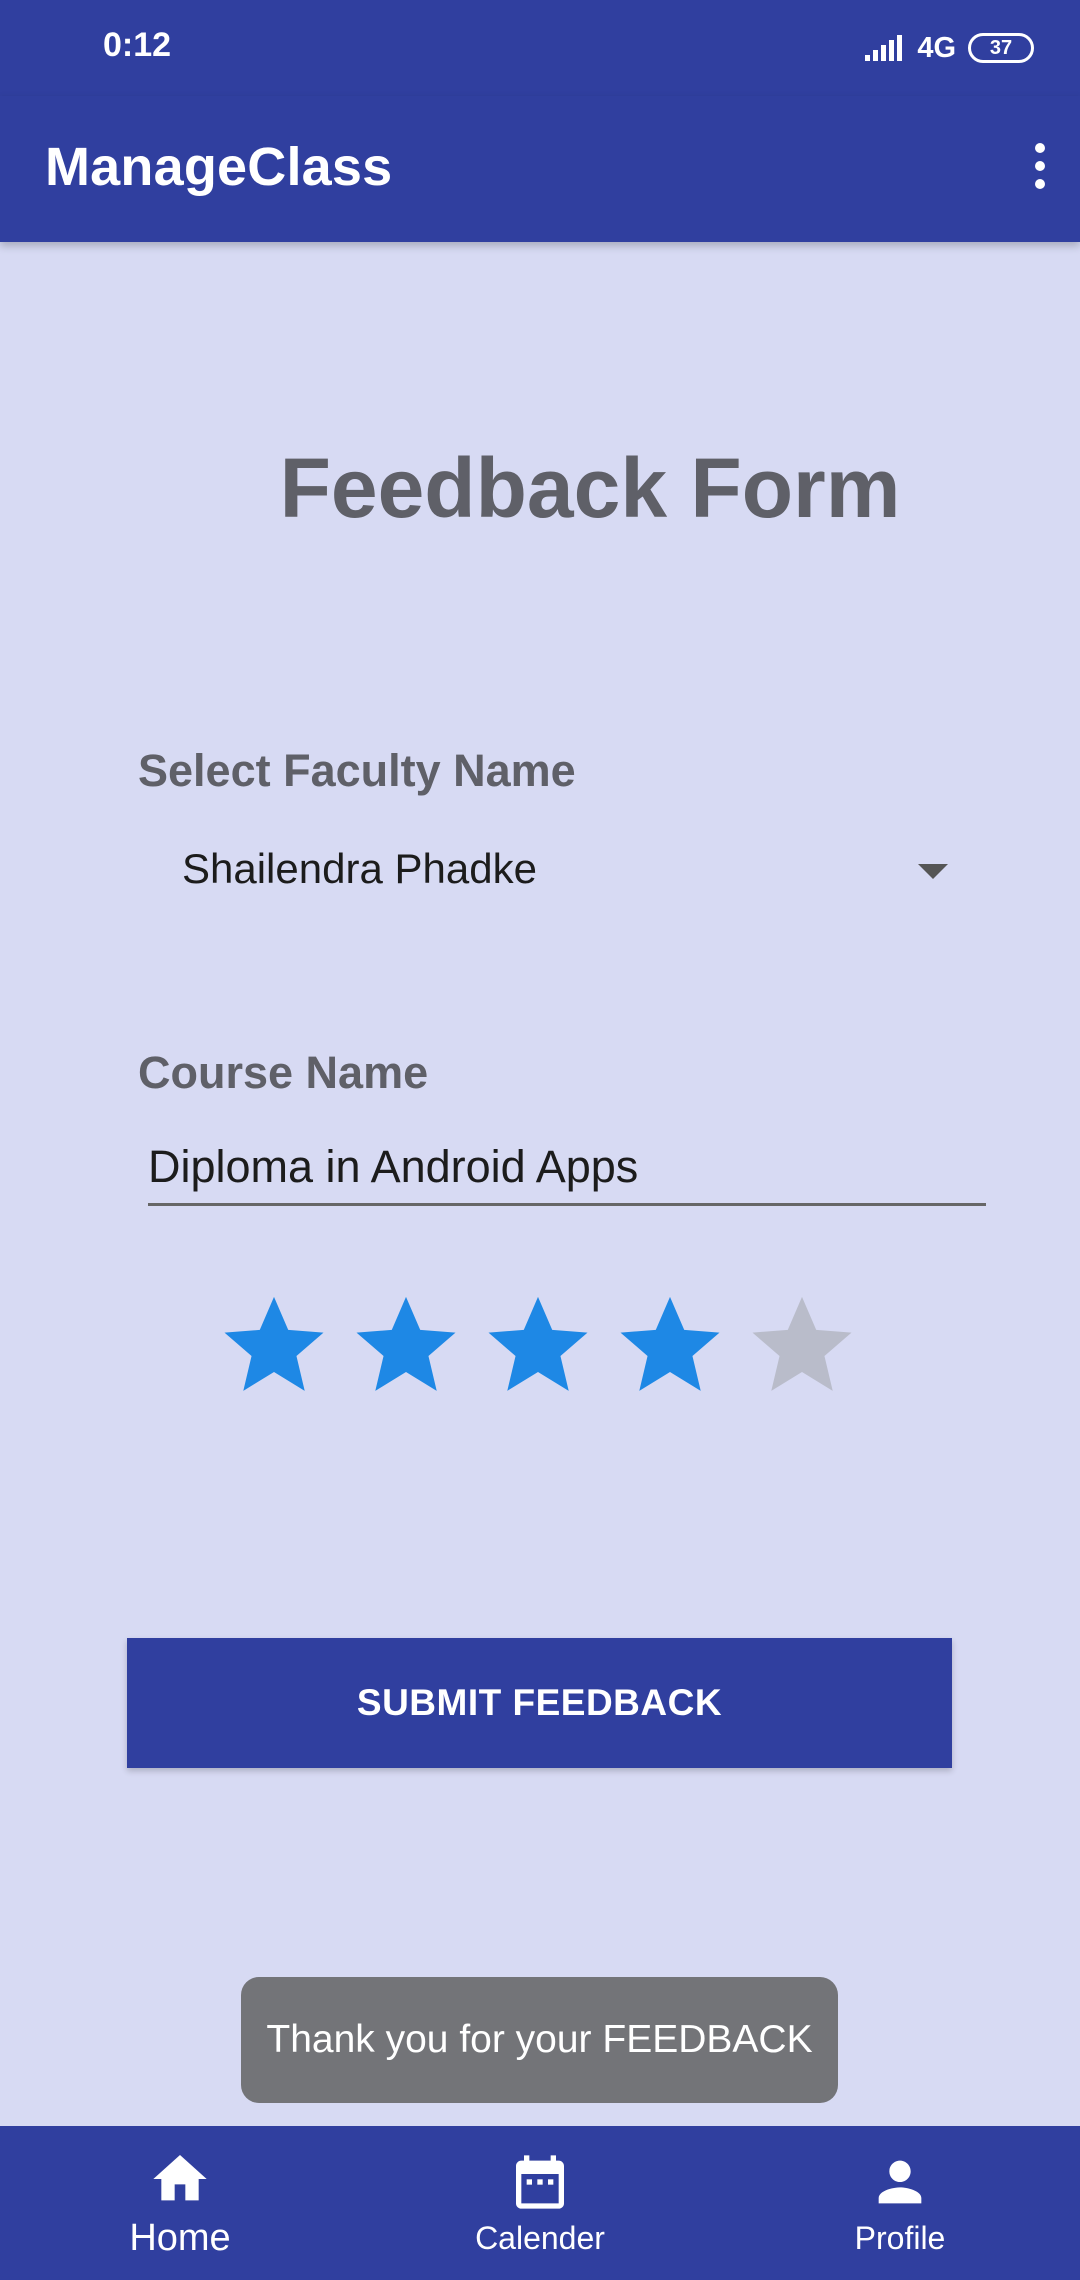  What do you see at coordinates (933, 871) in the screenshot?
I see `dropdown-arrow-icon` at bounding box center [933, 871].